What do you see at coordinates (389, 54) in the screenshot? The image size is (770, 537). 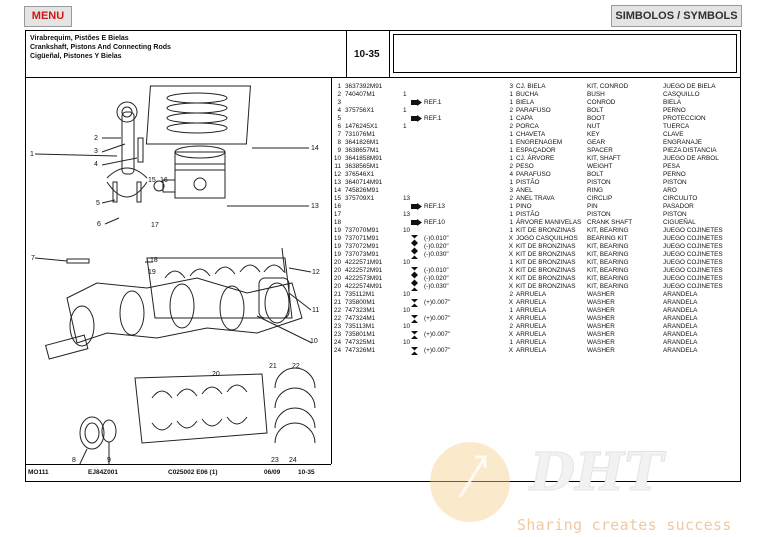 I see `header-divider` at bounding box center [389, 54].